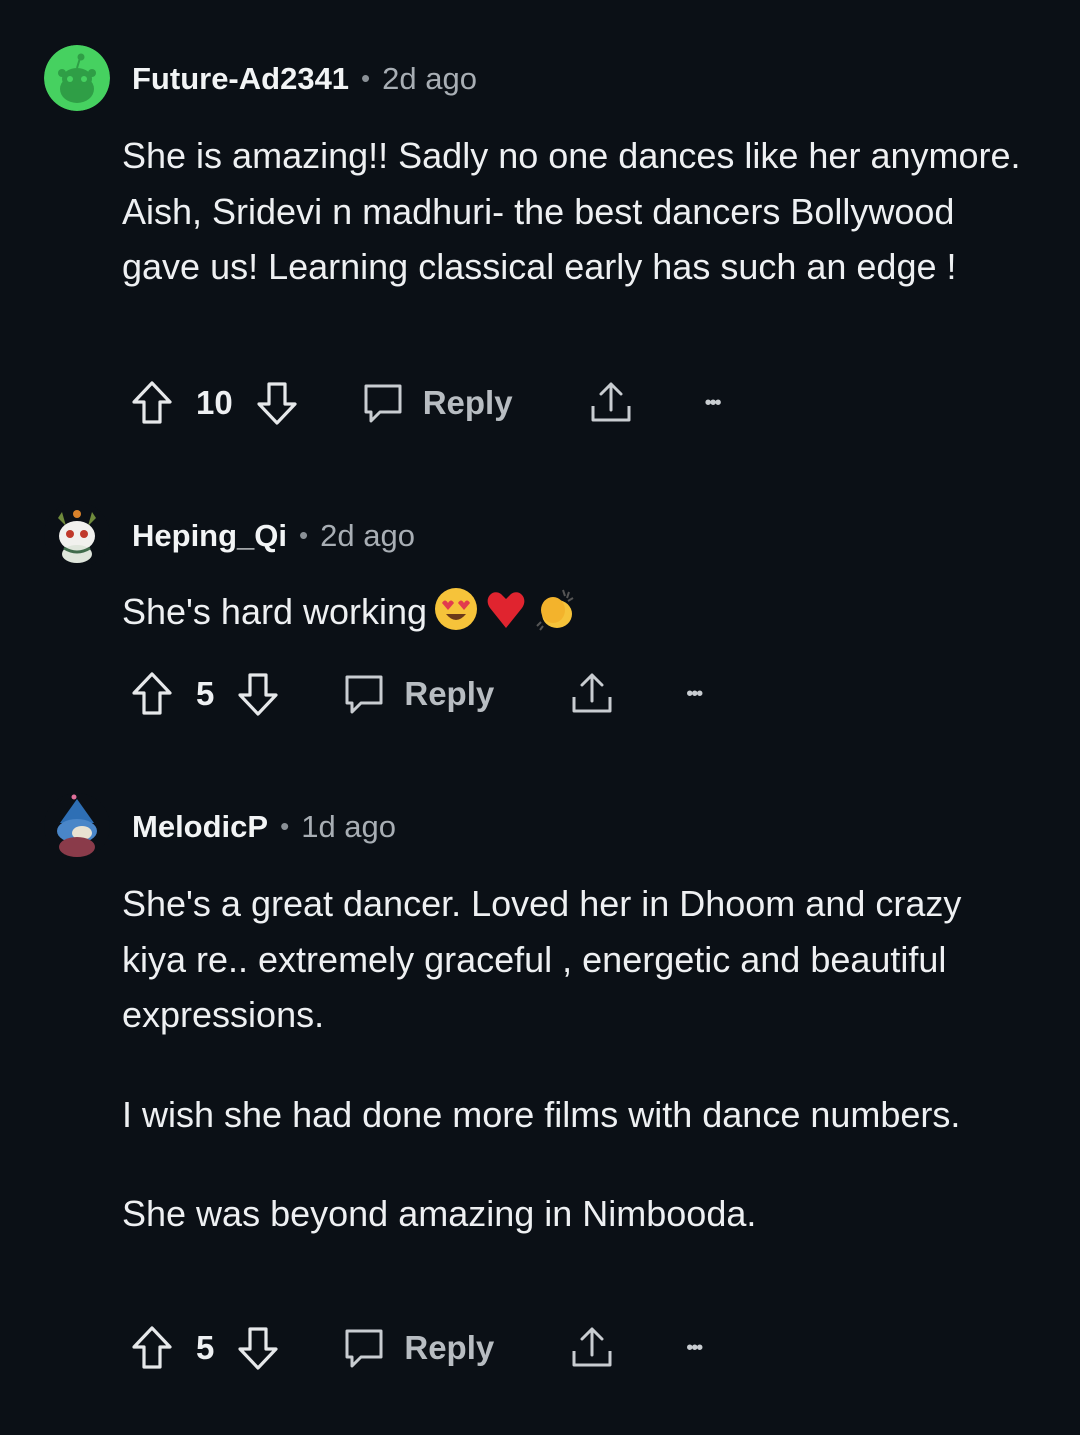 Image resolution: width=1080 pixels, height=1435 pixels. Describe the element at coordinates (456, 609) in the screenshot. I see `heart-eyes-emoji-icon` at that location.